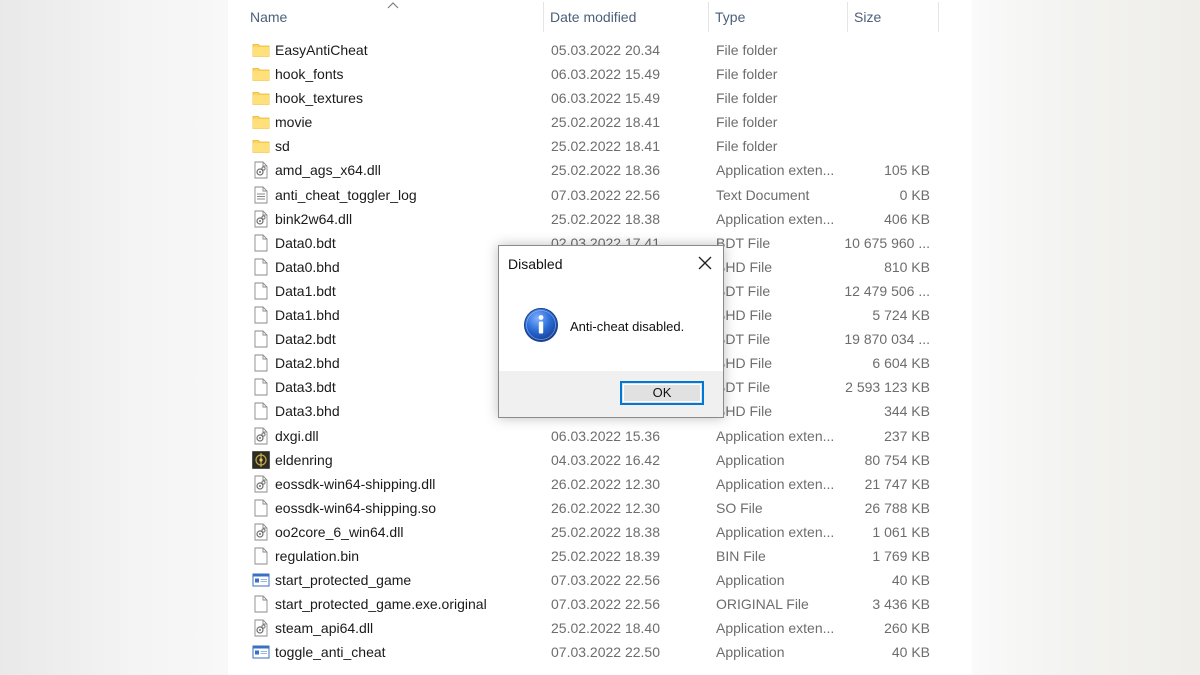 The height and width of the screenshot is (675, 1200). What do you see at coordinates (605, 652) in the screenshot?
I see `file-date-modified: 07.03.2022 22.50` at bounding box center [605, 652].